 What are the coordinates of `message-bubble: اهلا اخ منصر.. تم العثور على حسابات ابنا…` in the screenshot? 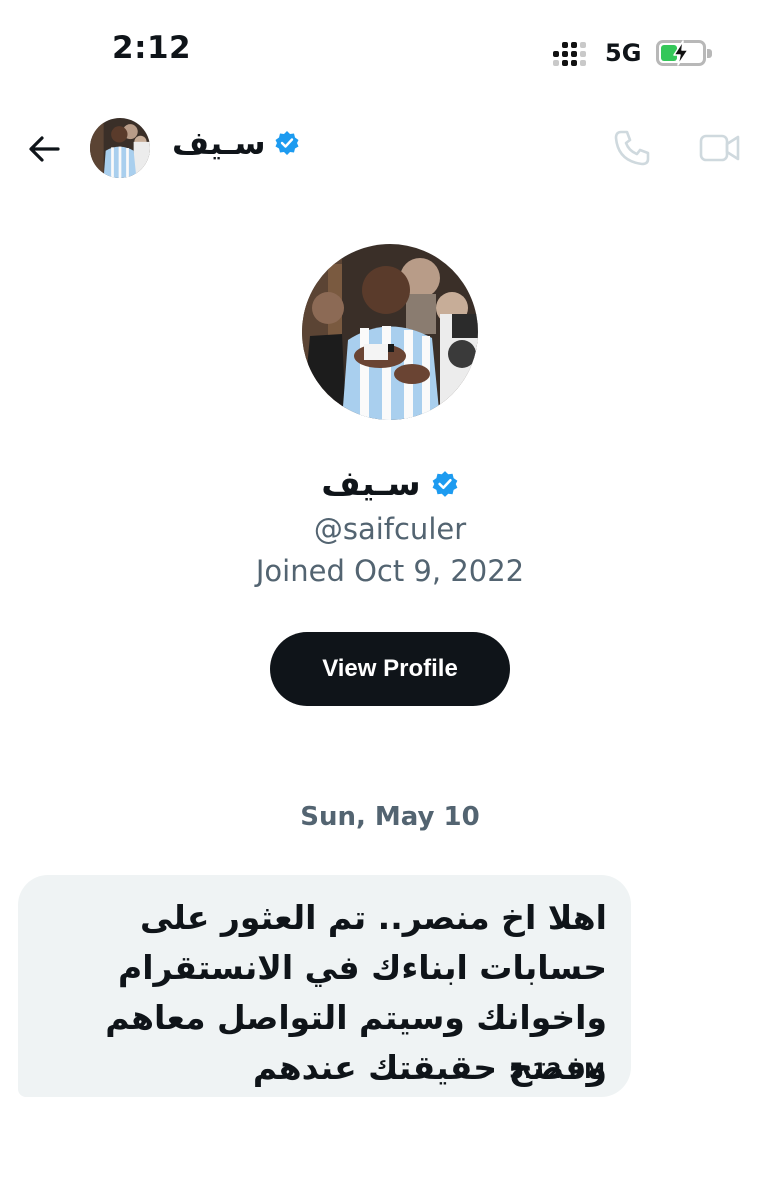 It's located at (324, 986).